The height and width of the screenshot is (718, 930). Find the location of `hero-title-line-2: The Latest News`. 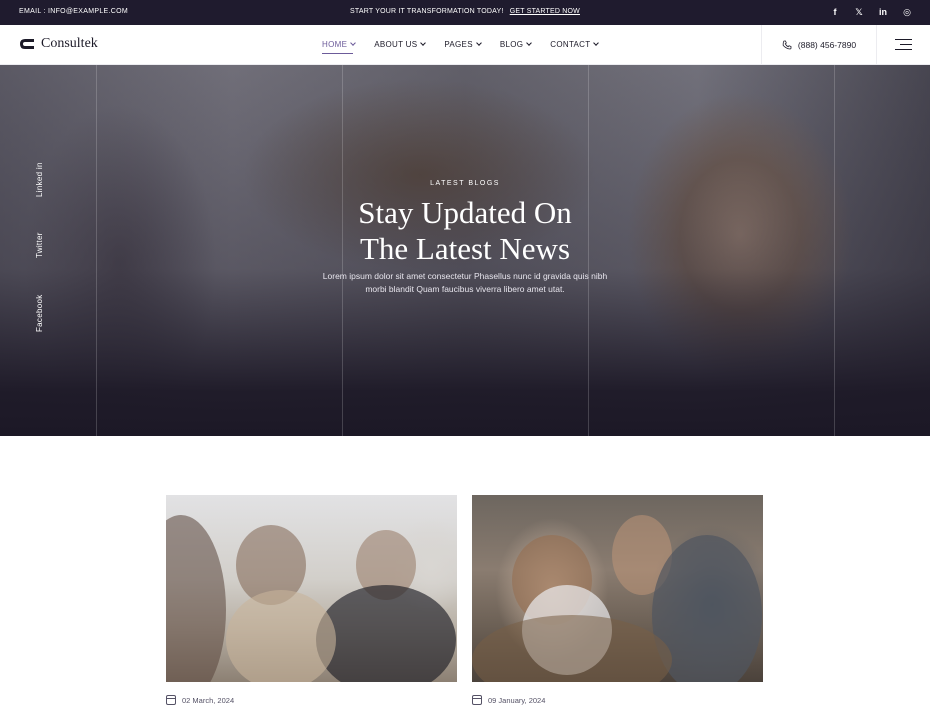

hero-title-line-2: The Latest News is located at coordinates (465, 248).